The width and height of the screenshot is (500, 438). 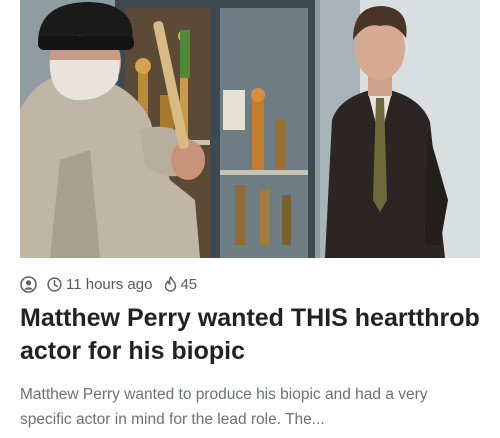 I want to click on article-meta: 11 hours ago 45, so click(x=108, y=284).